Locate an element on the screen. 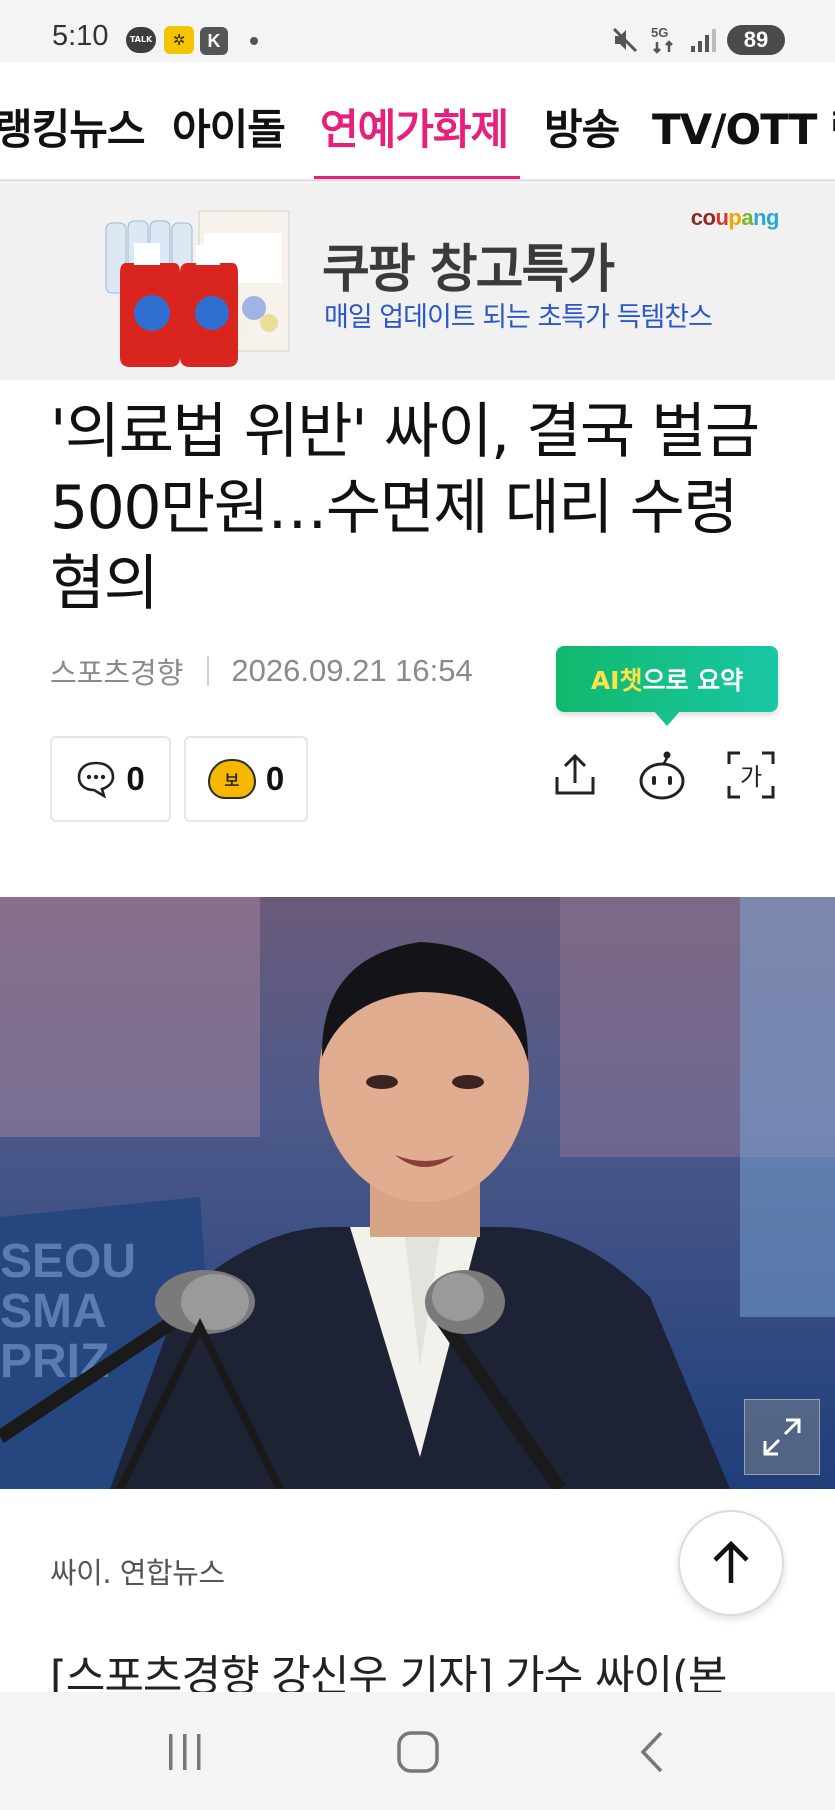  back-button is located at coordinates (652, 1752).